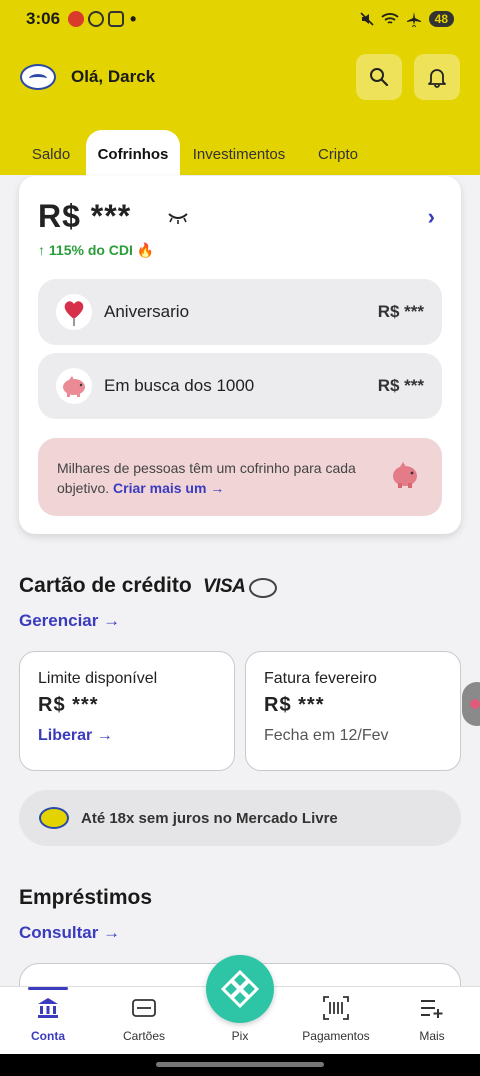  I want to click on card-icon, so click(144, 1008).